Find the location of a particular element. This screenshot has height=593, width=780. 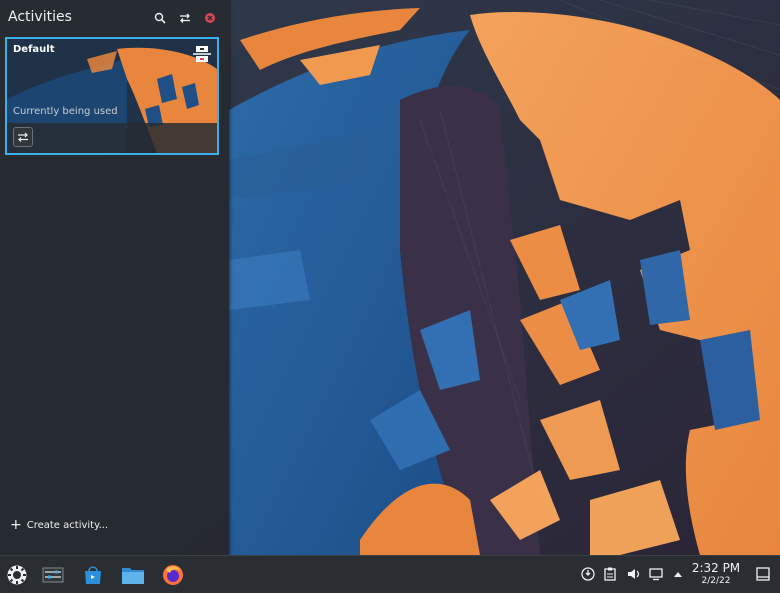

show-desktop-icon is located at coordinates (763, 574).